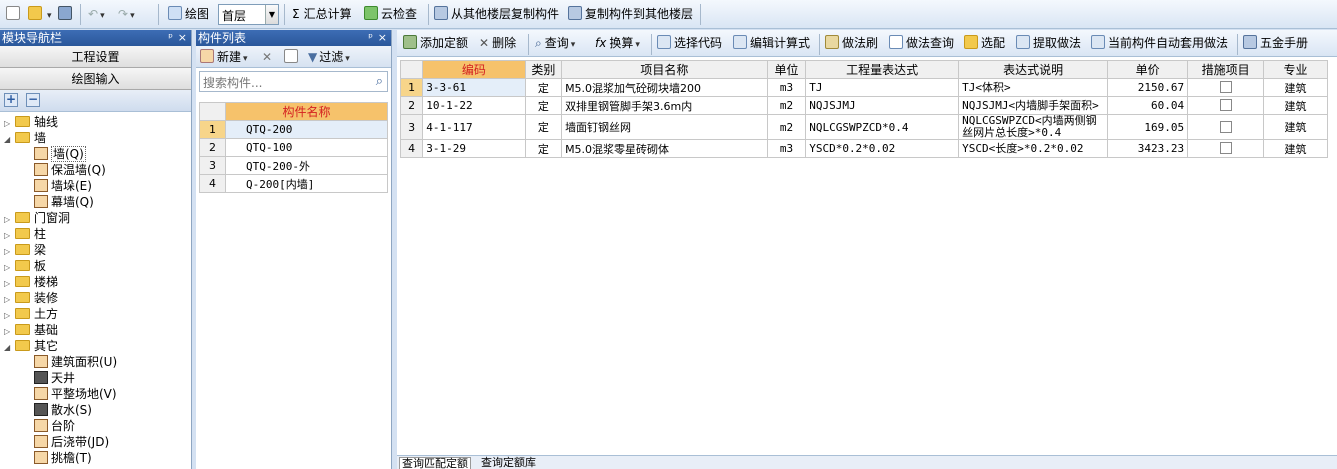  Describe the element at coordinates (60, 154) in the screenshot. I see `nav-tree-item: 墙(Q)` at that location.